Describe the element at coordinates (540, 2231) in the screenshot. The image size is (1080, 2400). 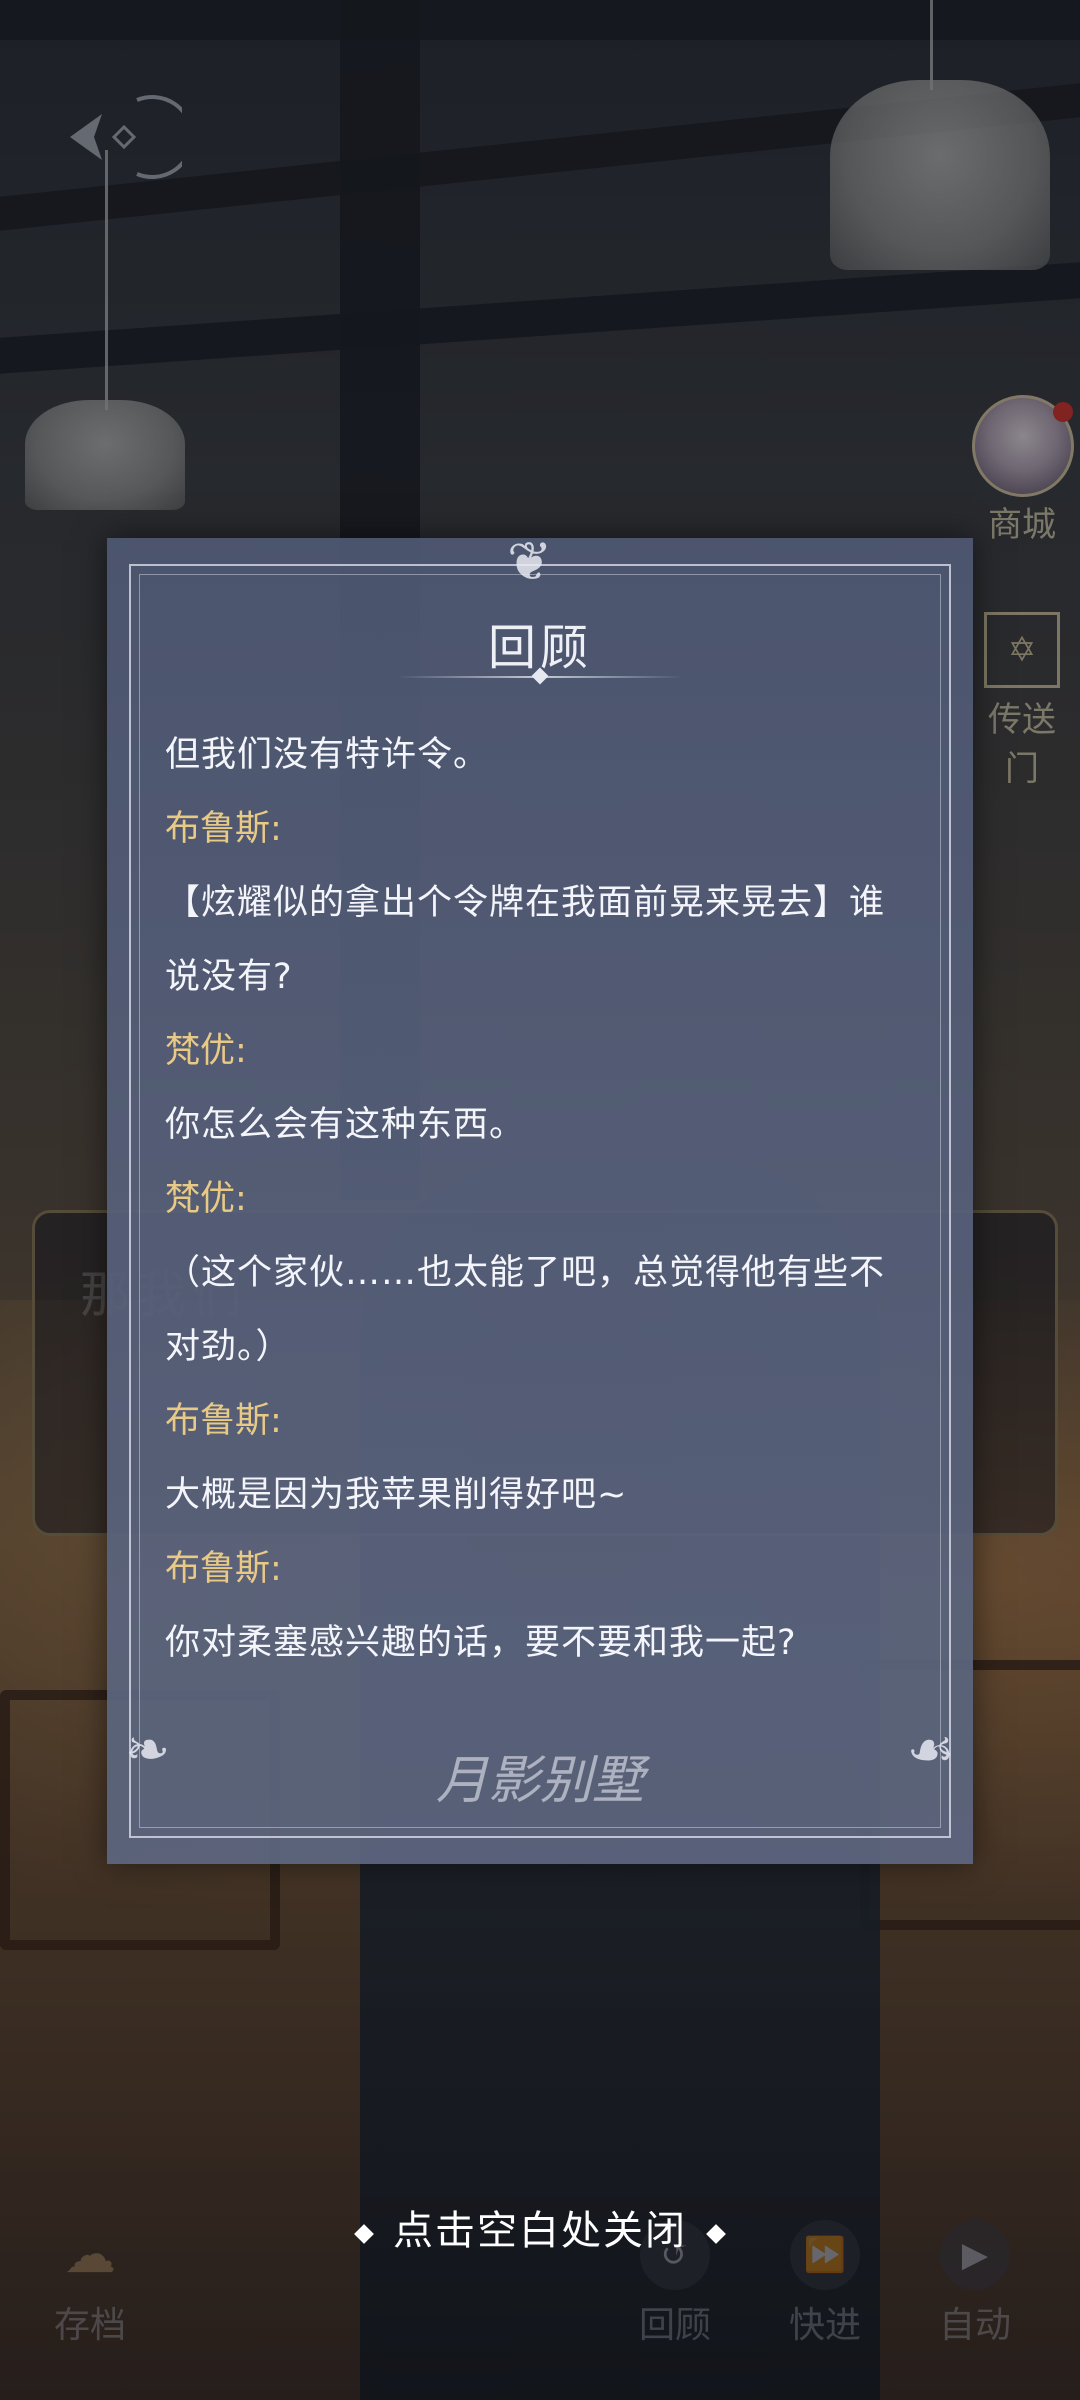
I see `close-hint-text: 点击空白处关闭` at that location.